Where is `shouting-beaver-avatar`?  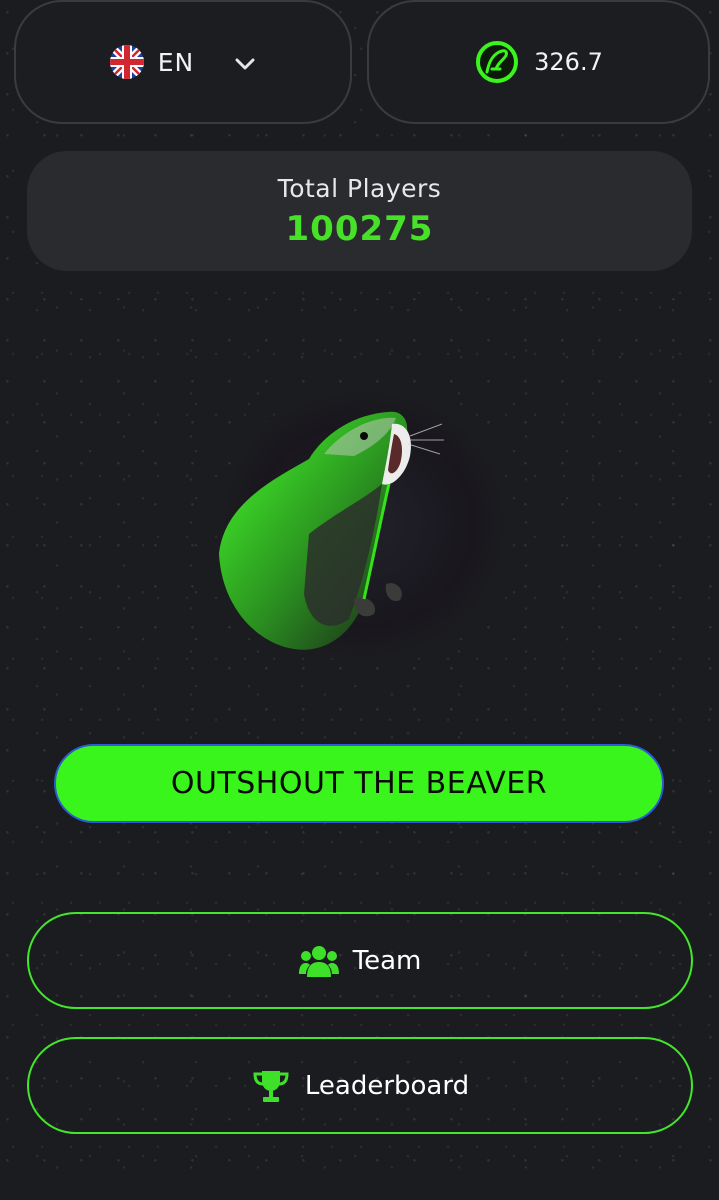
shouting-beaver-avatar is located at coordinates (362, 523).